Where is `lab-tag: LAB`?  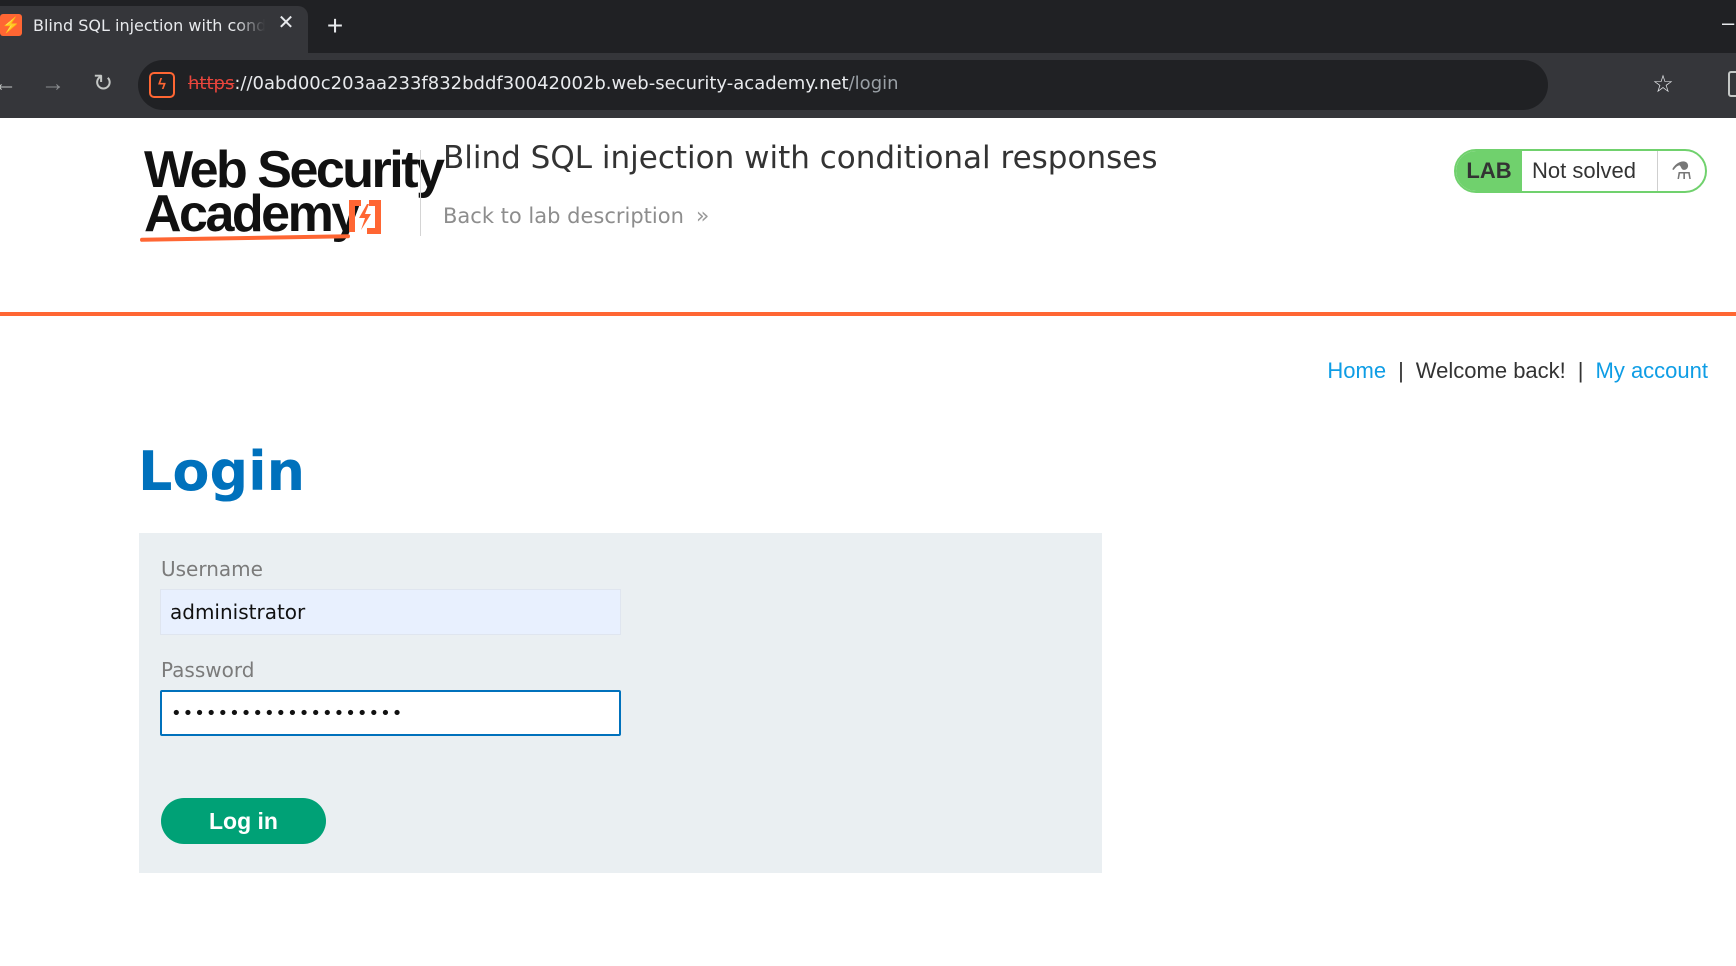
lab-tag: LAB is located at coordinates (1489, 171).